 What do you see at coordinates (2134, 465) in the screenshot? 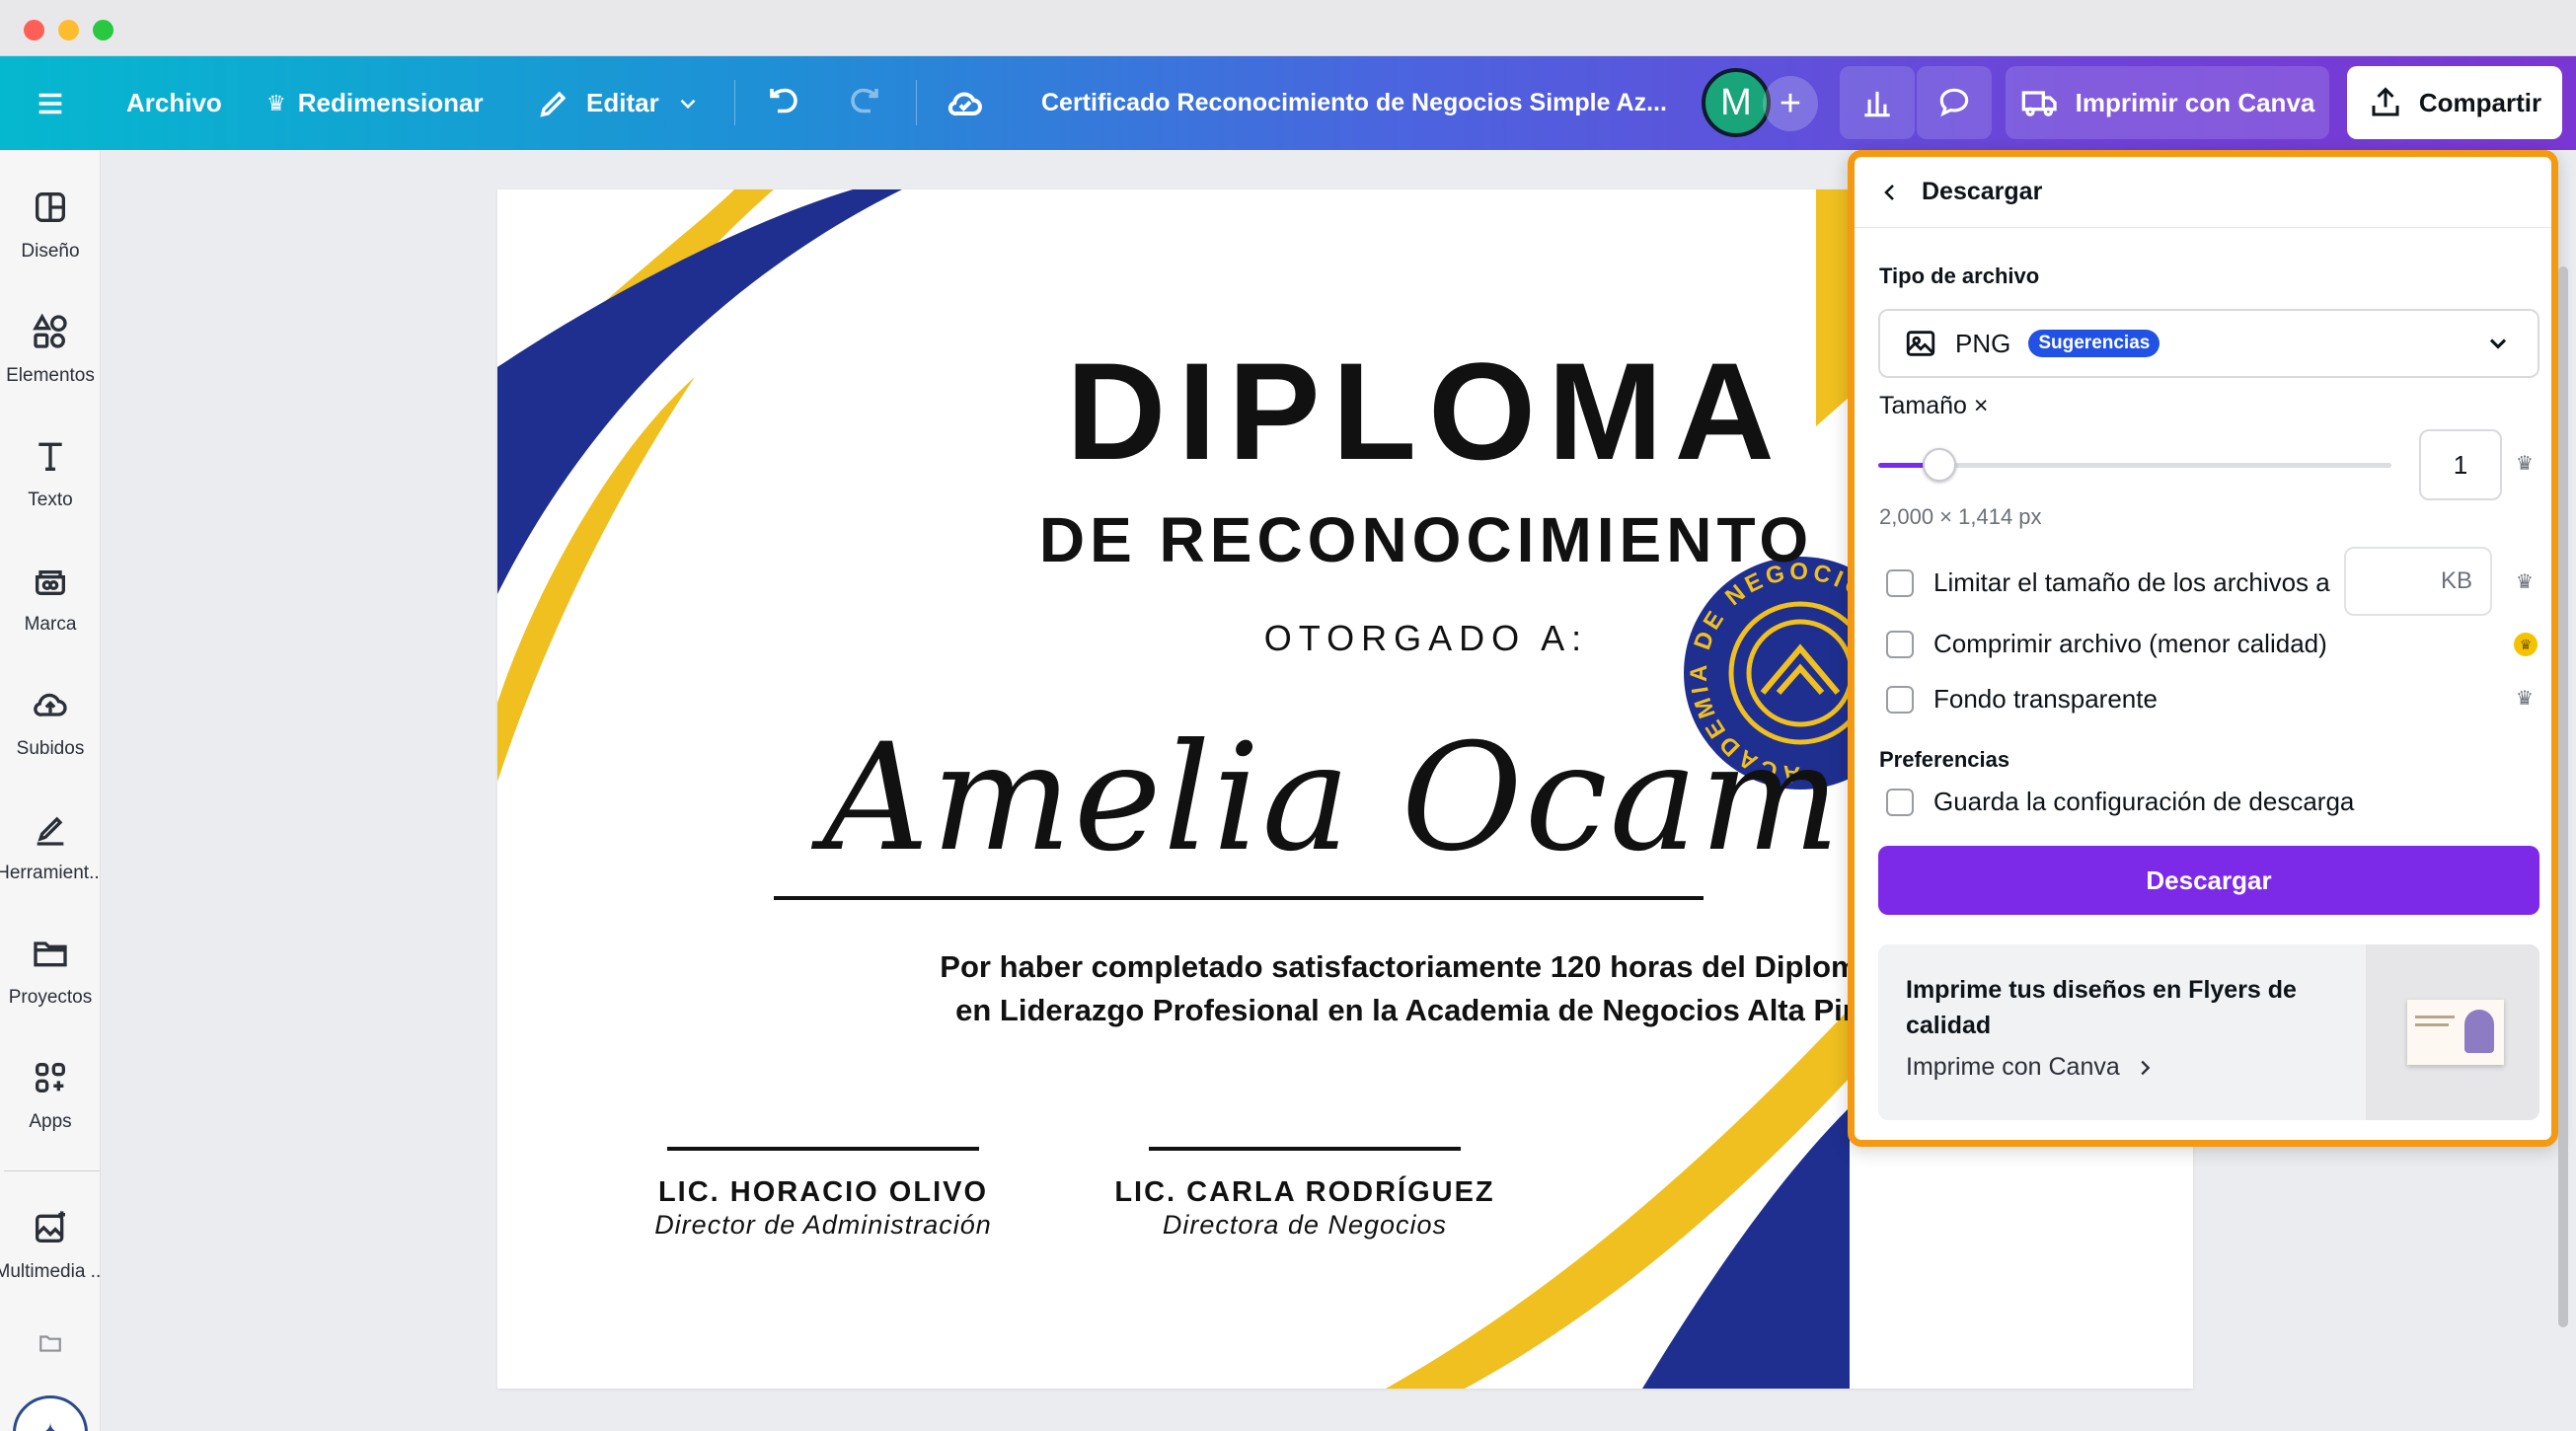
I see `size-slider` at bounding box center [2134, 465].